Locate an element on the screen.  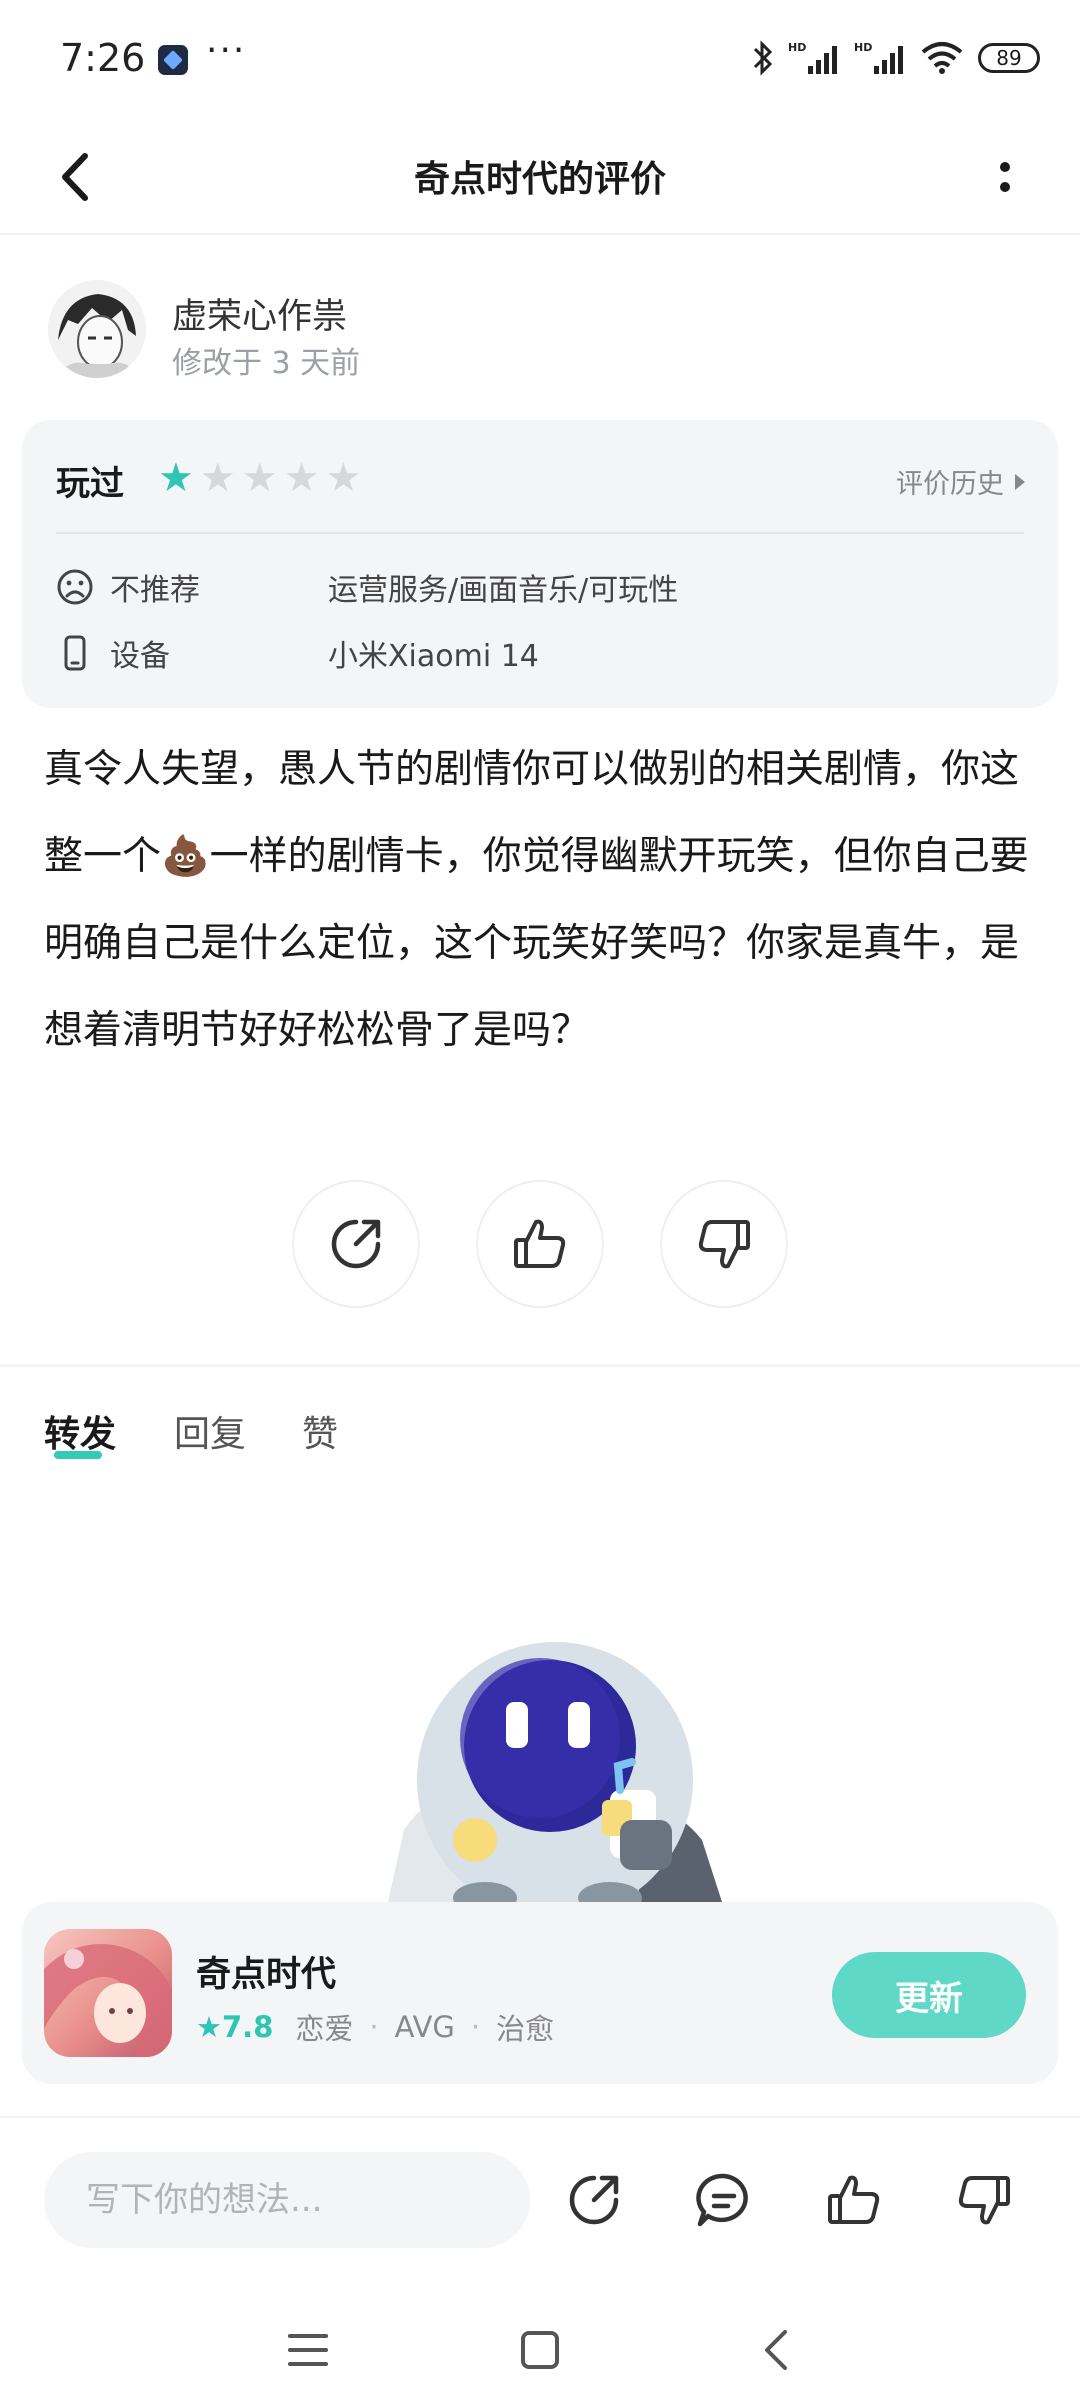
app-score-value: 7.8 is located at coordinates (248, 2027).